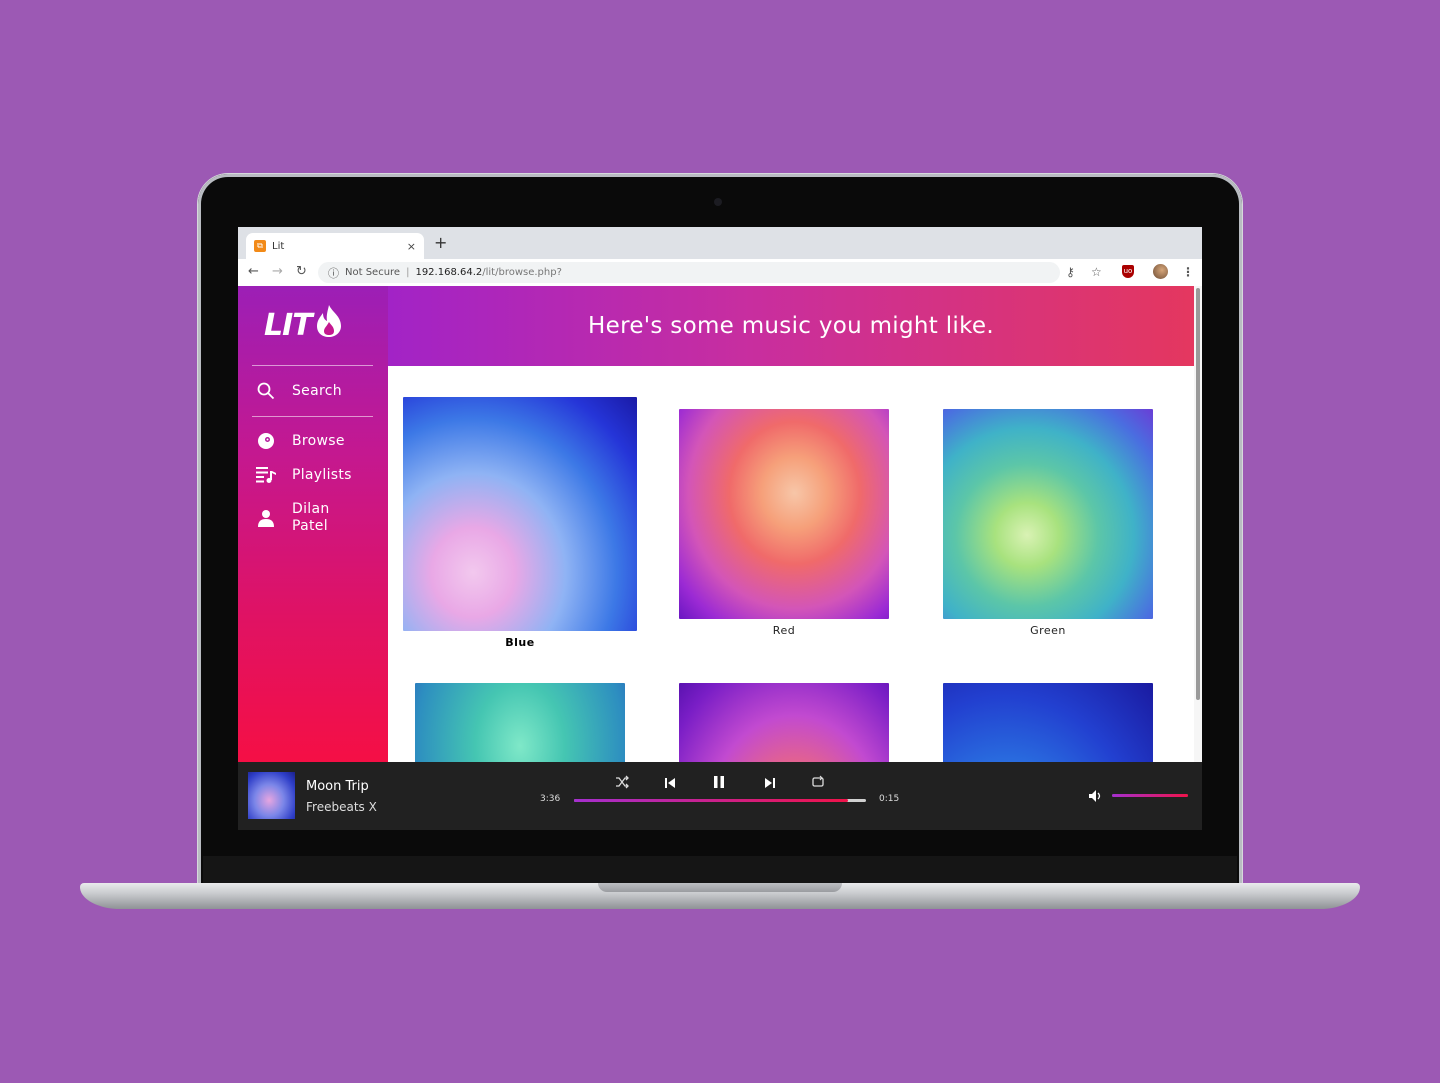 The image size is (1440, 1083). I want to click on album-card-green: Green, so click(1048, 523).